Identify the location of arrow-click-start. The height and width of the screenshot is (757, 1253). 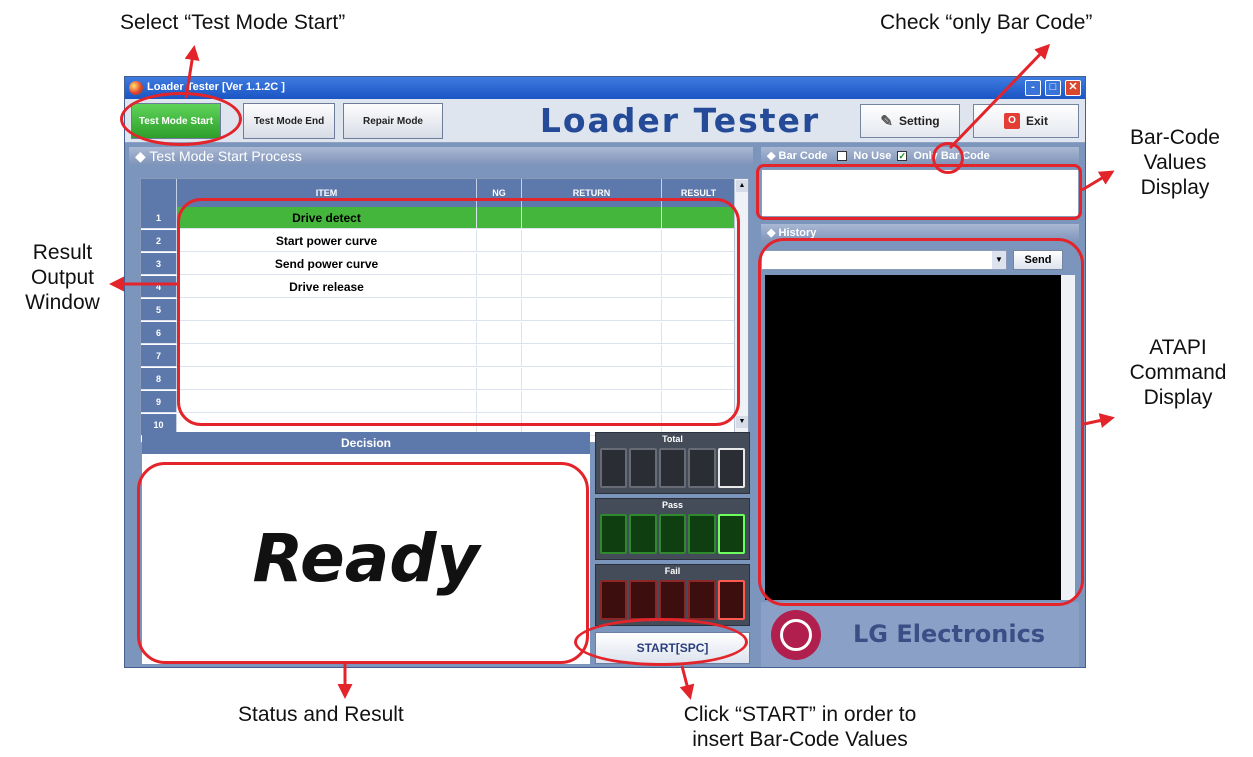
(687, 682).